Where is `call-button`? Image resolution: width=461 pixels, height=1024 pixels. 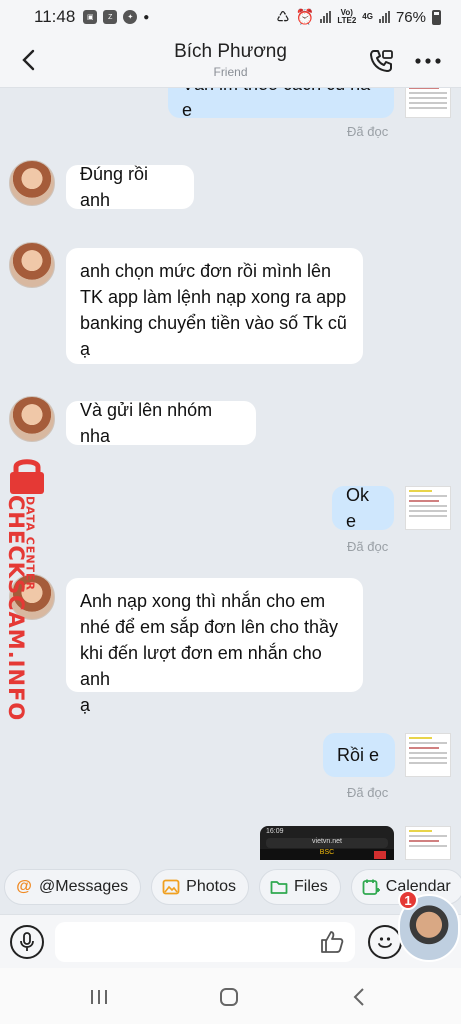
call-button is located at coordinates (381, 61).